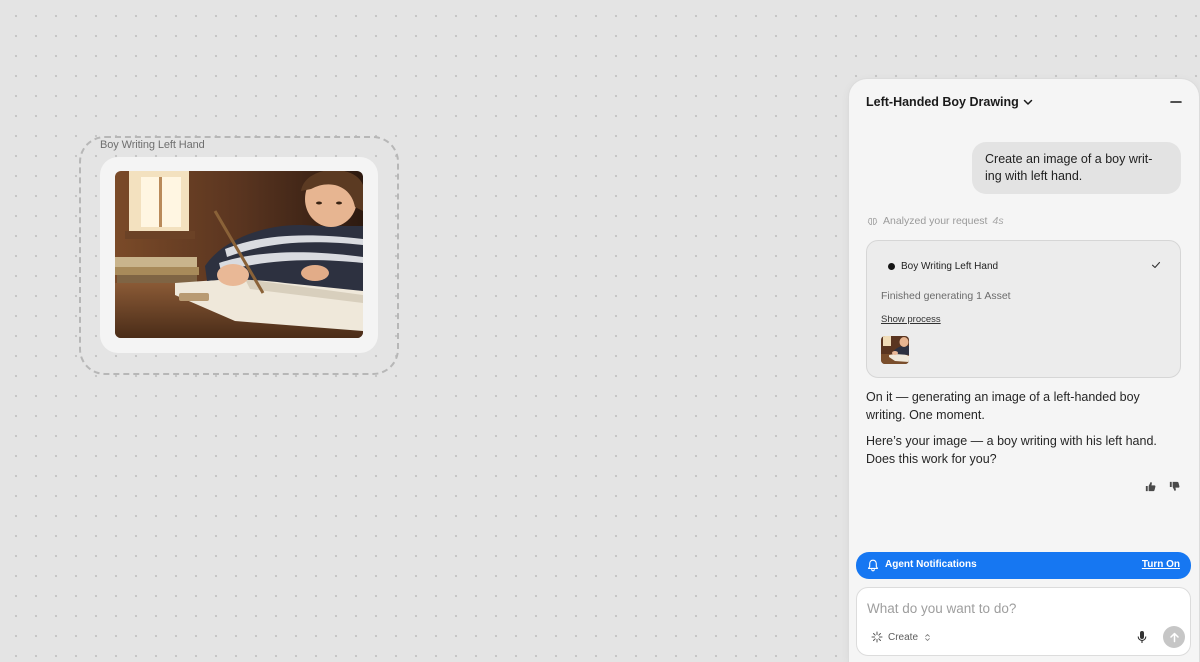 The height and width of the screenshot is (662, 1200). Describe the element at coordinates (1017, 608) in the screenshot. I see `prompt-input` at that location.